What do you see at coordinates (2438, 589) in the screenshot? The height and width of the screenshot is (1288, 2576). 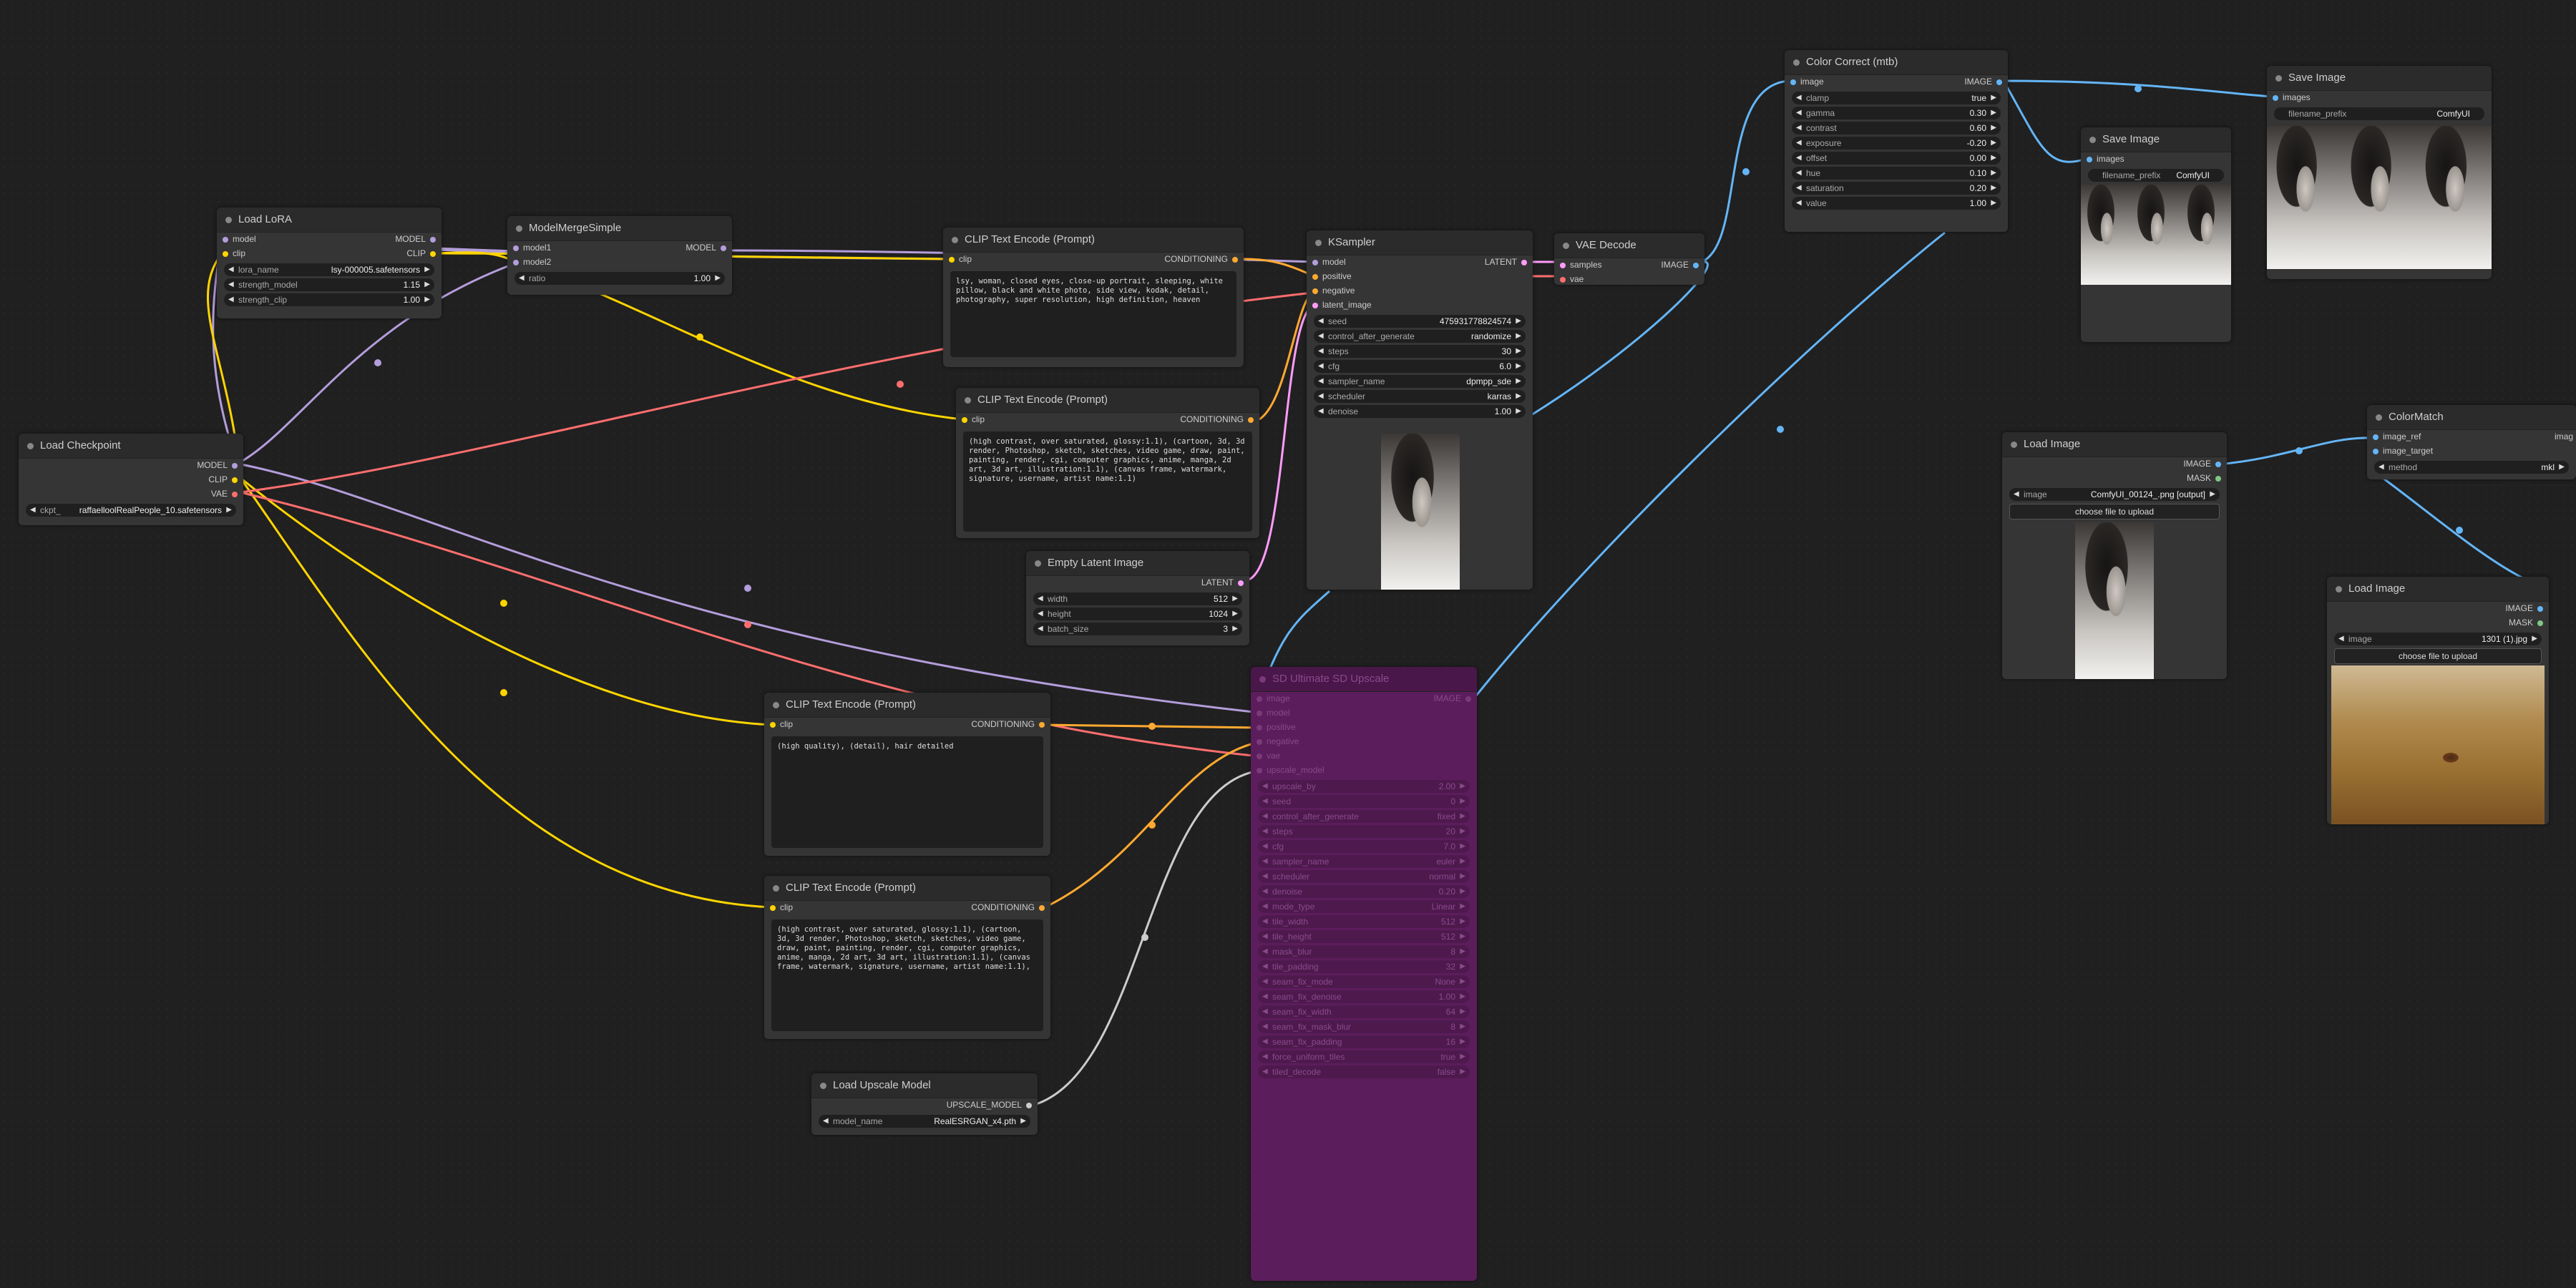 I see `node-title: Load Image` at bounding box center [2438, 589].